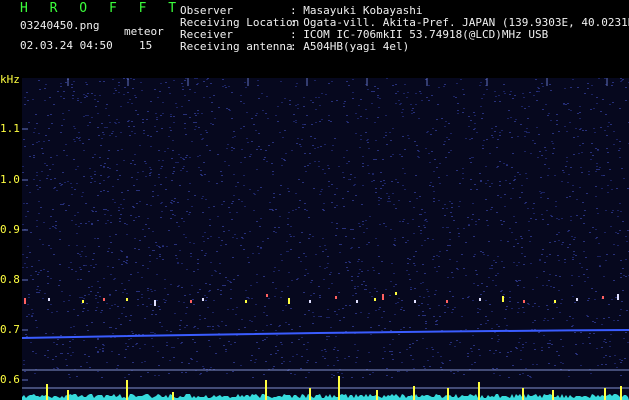 The width and height of the screenshot is (629, 400). Describe the element at coordinates (60, 25) in the screenshot. I see `filename: 03240450.png` at that location.